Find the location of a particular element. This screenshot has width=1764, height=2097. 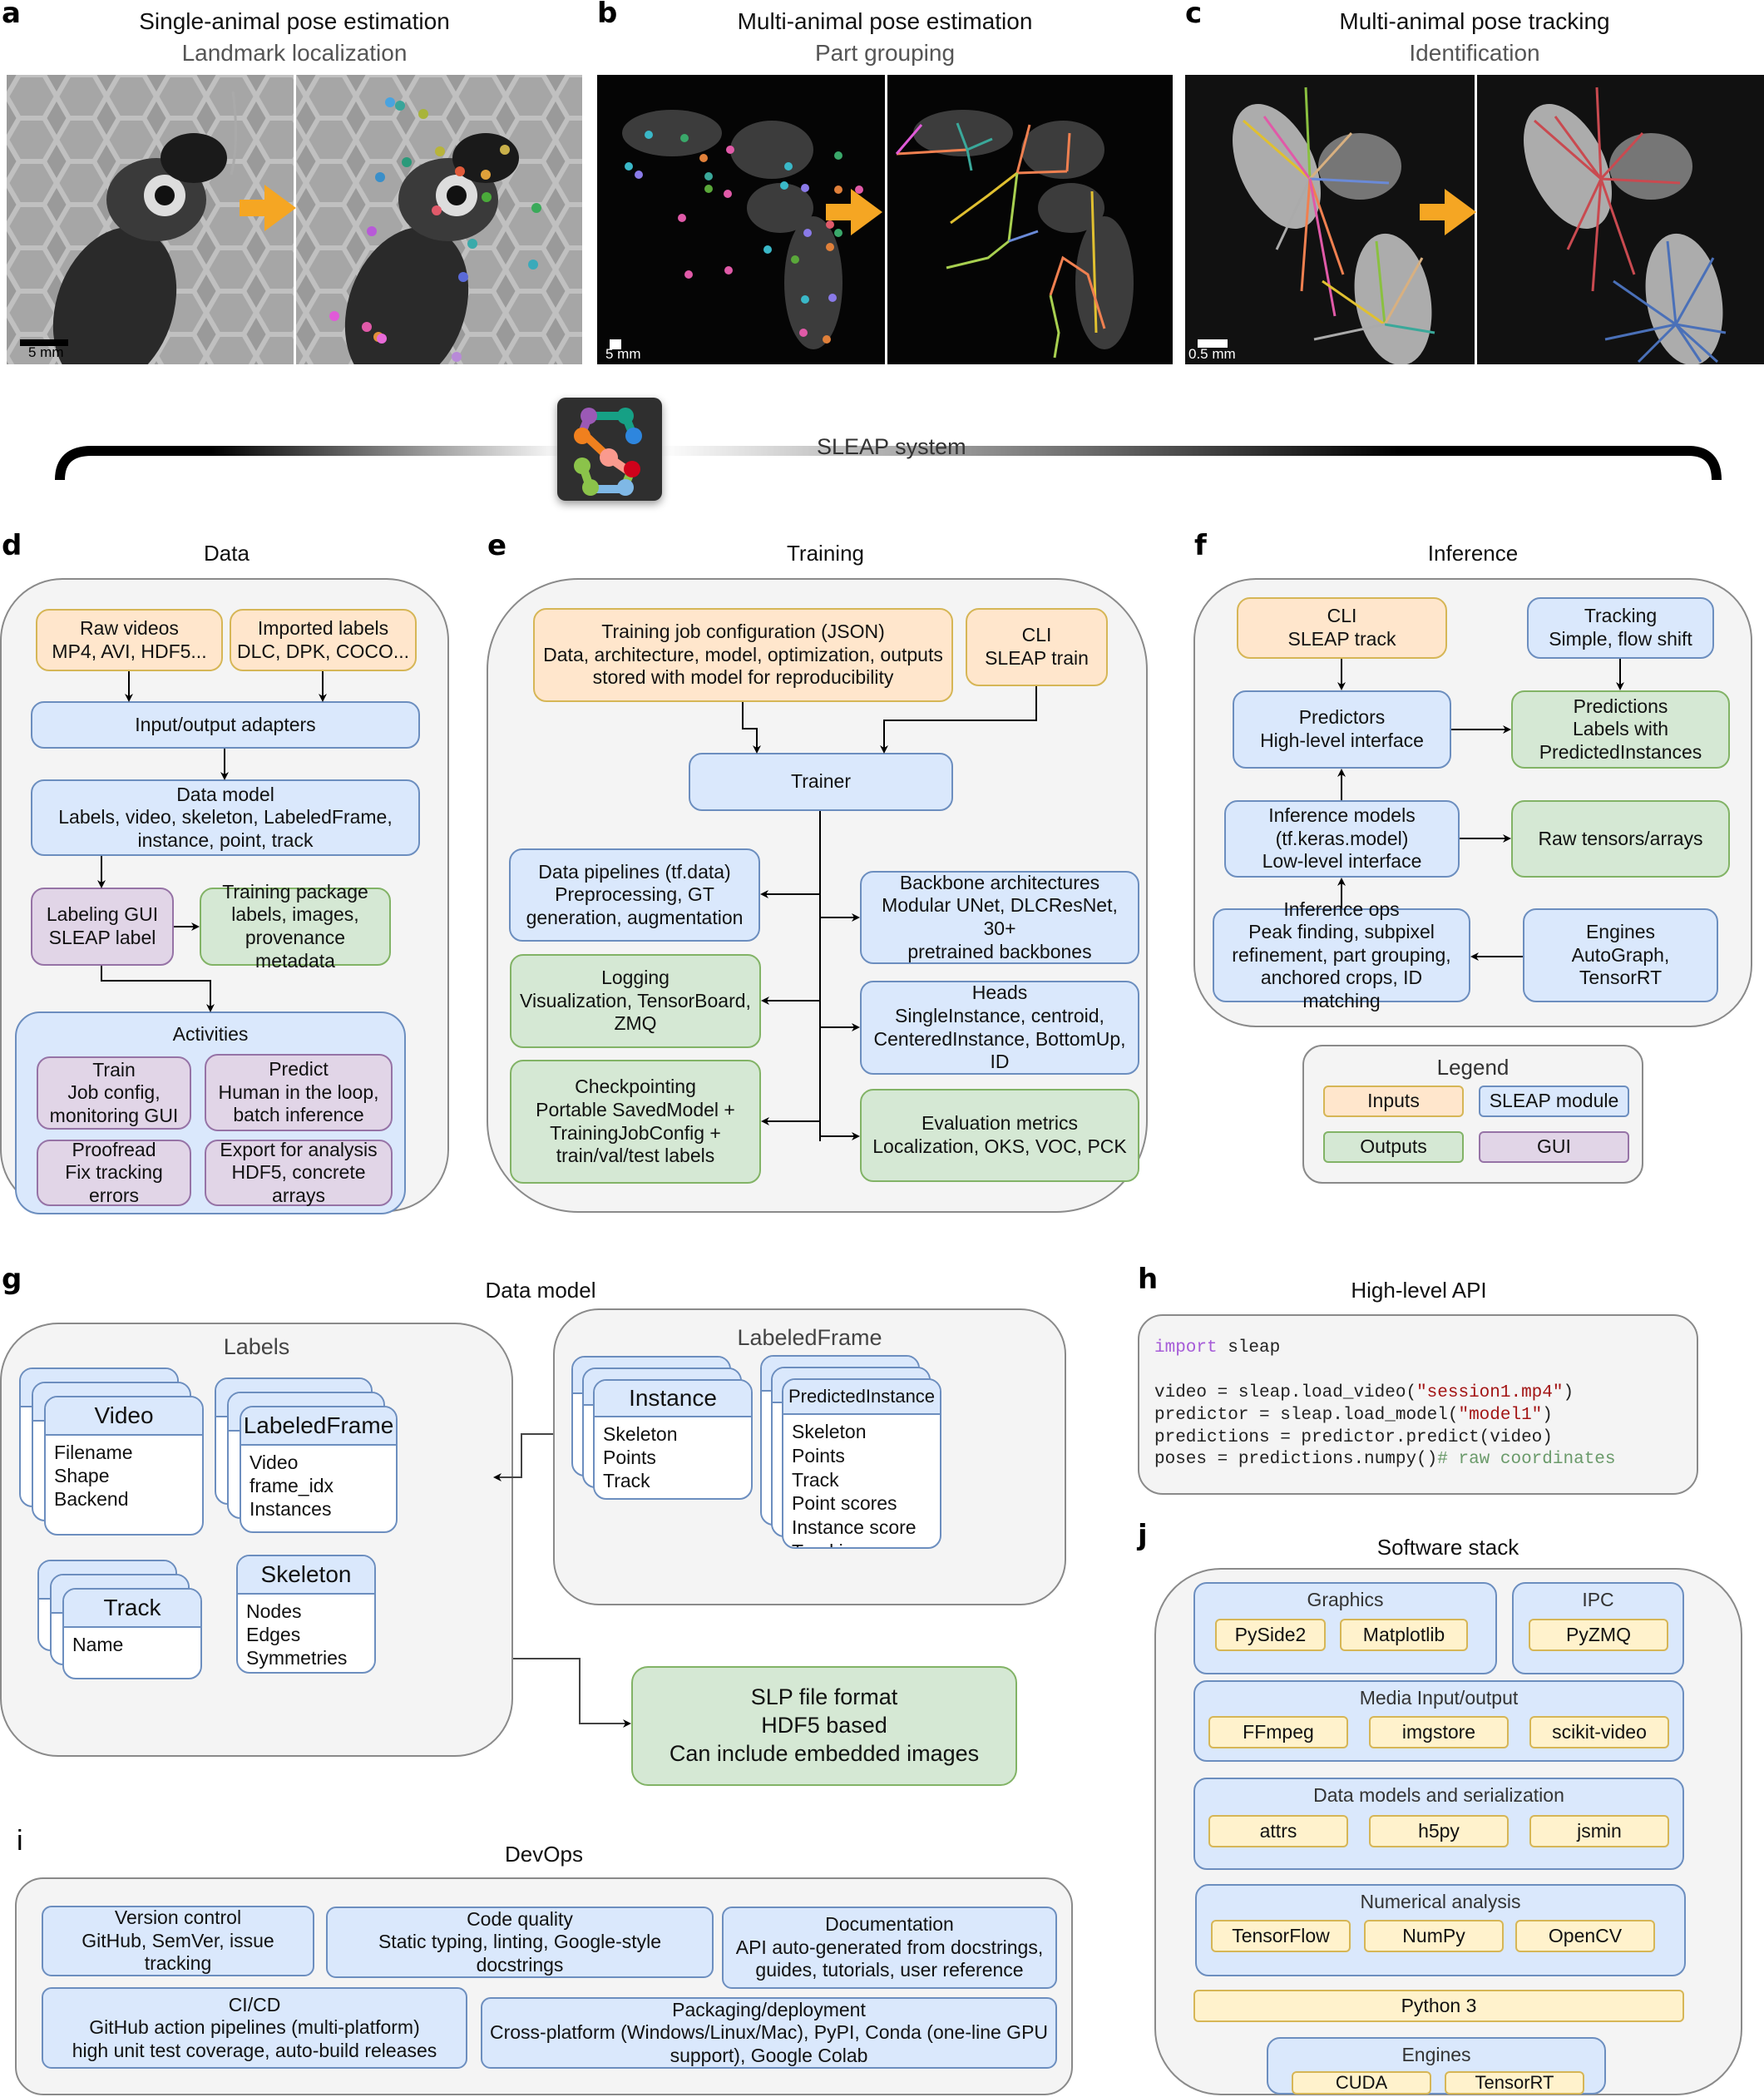

activity-export-line1: HDF5, concrete arrays is located at coordinates (298, 1183).